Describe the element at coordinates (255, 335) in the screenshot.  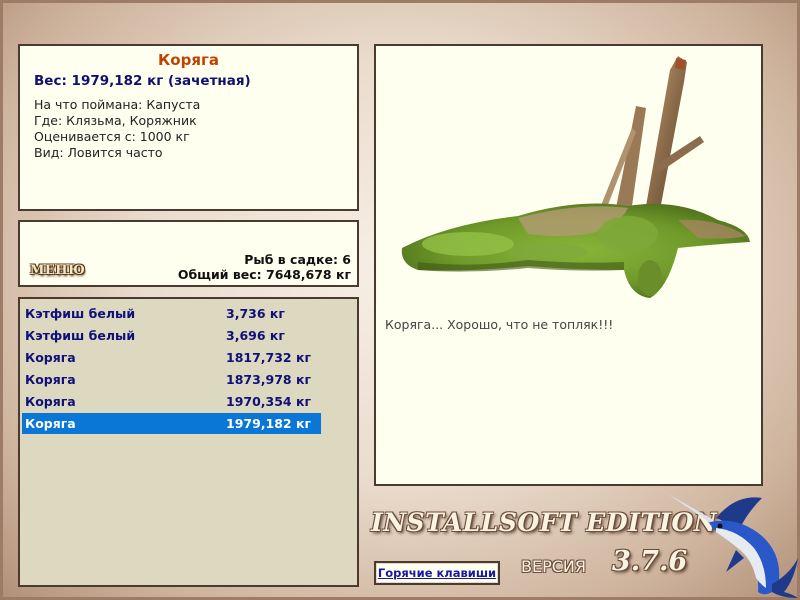
I see `catch-weight: 3,696 кг` at that location.